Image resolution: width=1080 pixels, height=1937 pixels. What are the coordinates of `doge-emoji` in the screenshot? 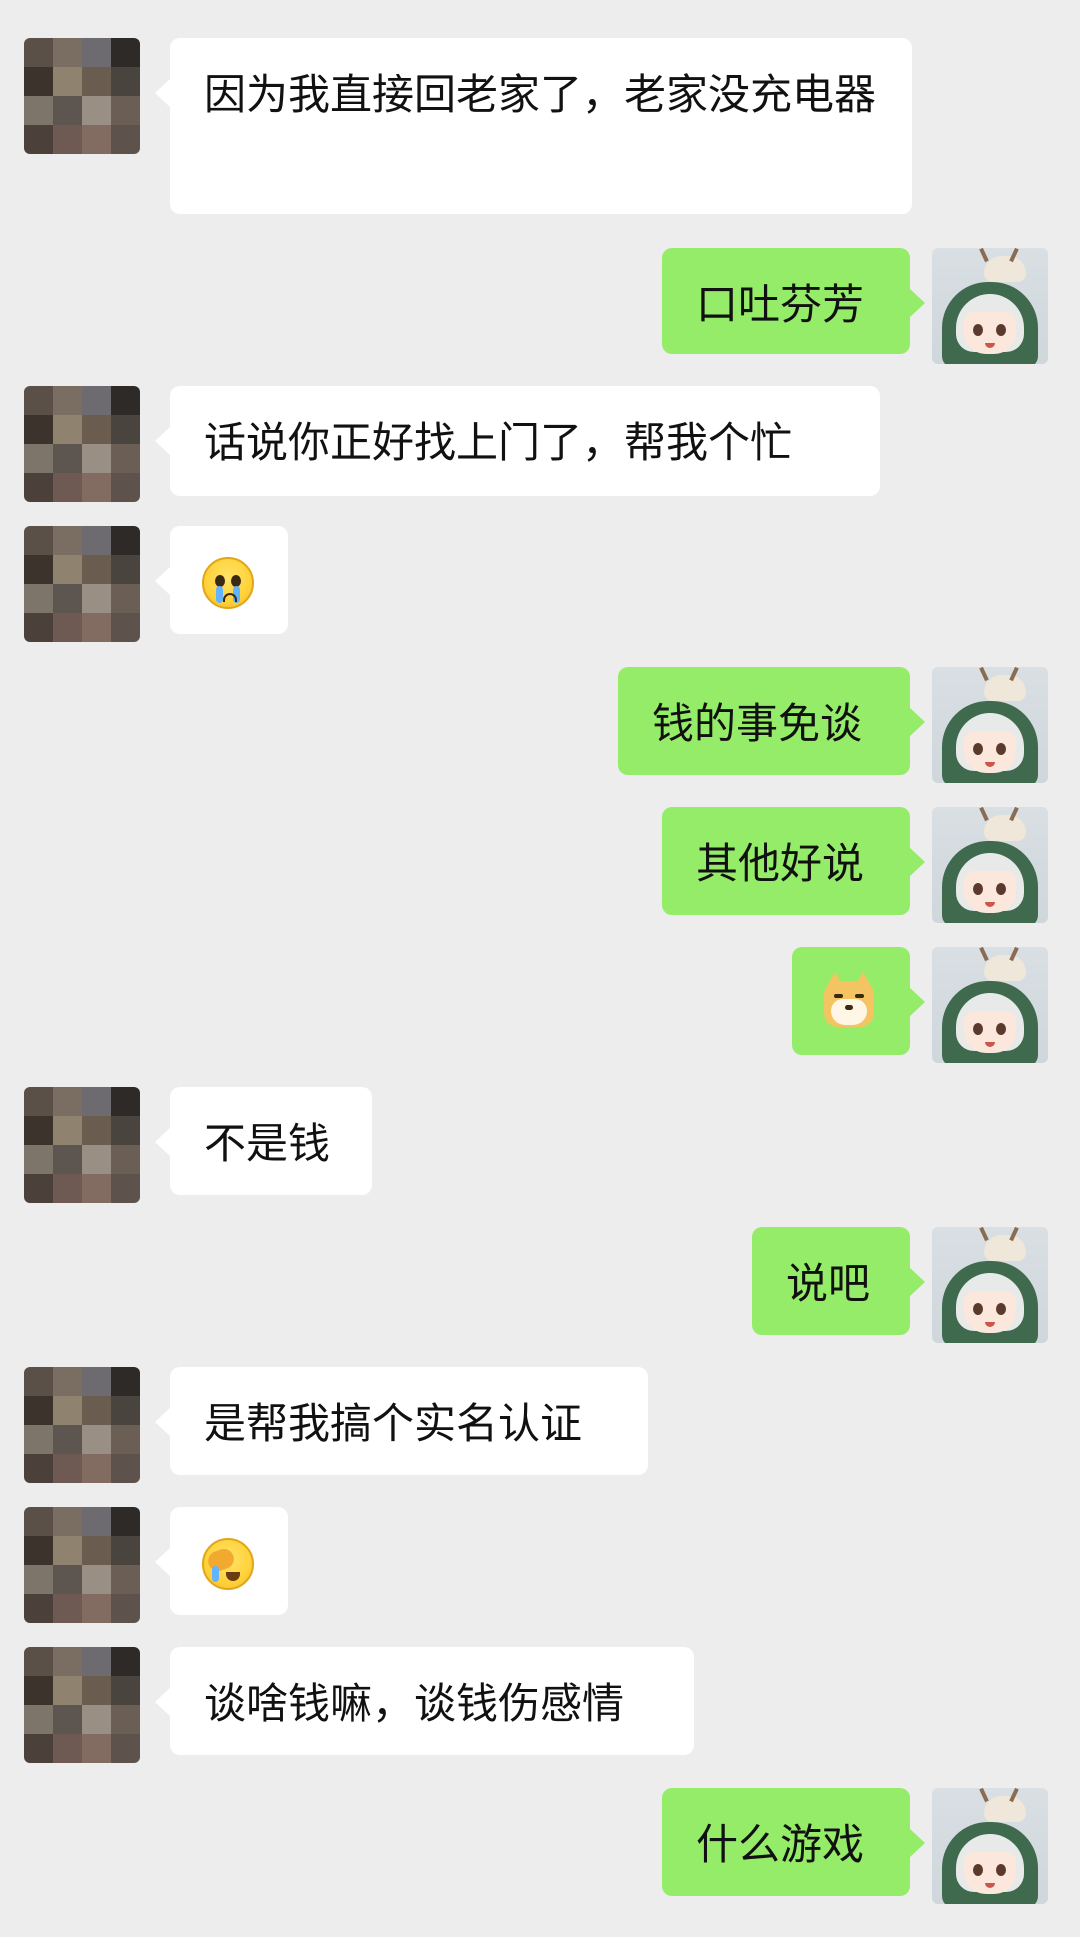 It's located at (849, 999).